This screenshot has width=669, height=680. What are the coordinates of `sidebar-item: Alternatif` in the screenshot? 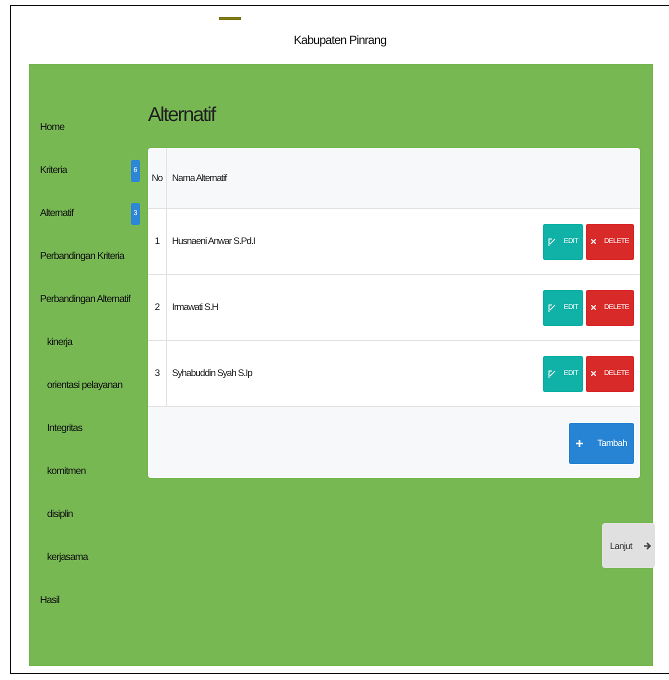 It's located at (57, 213).